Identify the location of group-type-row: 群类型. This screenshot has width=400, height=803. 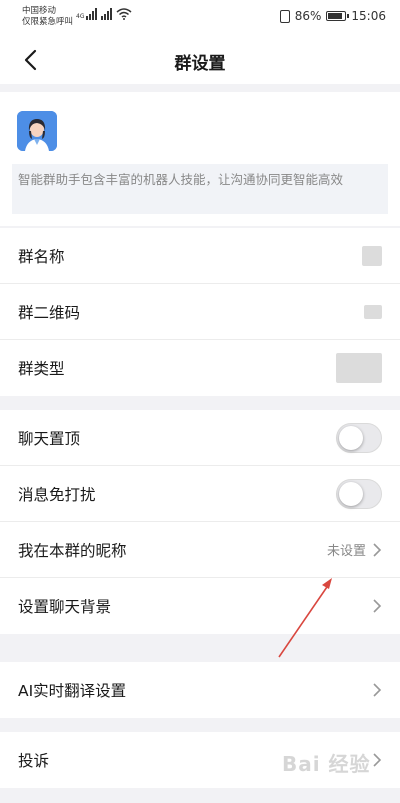
(200, 368).